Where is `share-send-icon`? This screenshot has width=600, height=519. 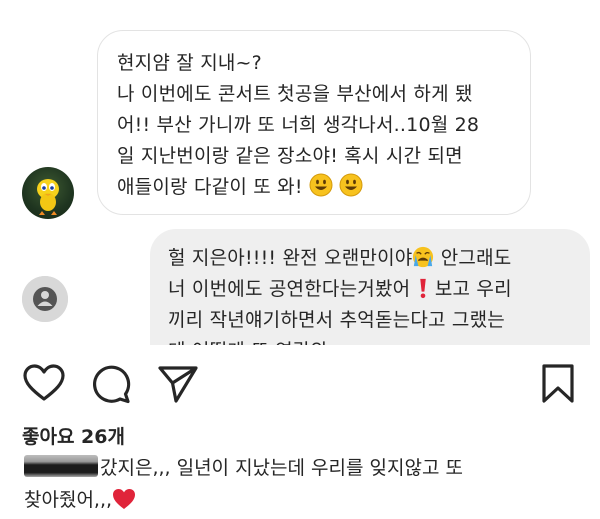 share-send-icon is located at coordinates (178, 384).